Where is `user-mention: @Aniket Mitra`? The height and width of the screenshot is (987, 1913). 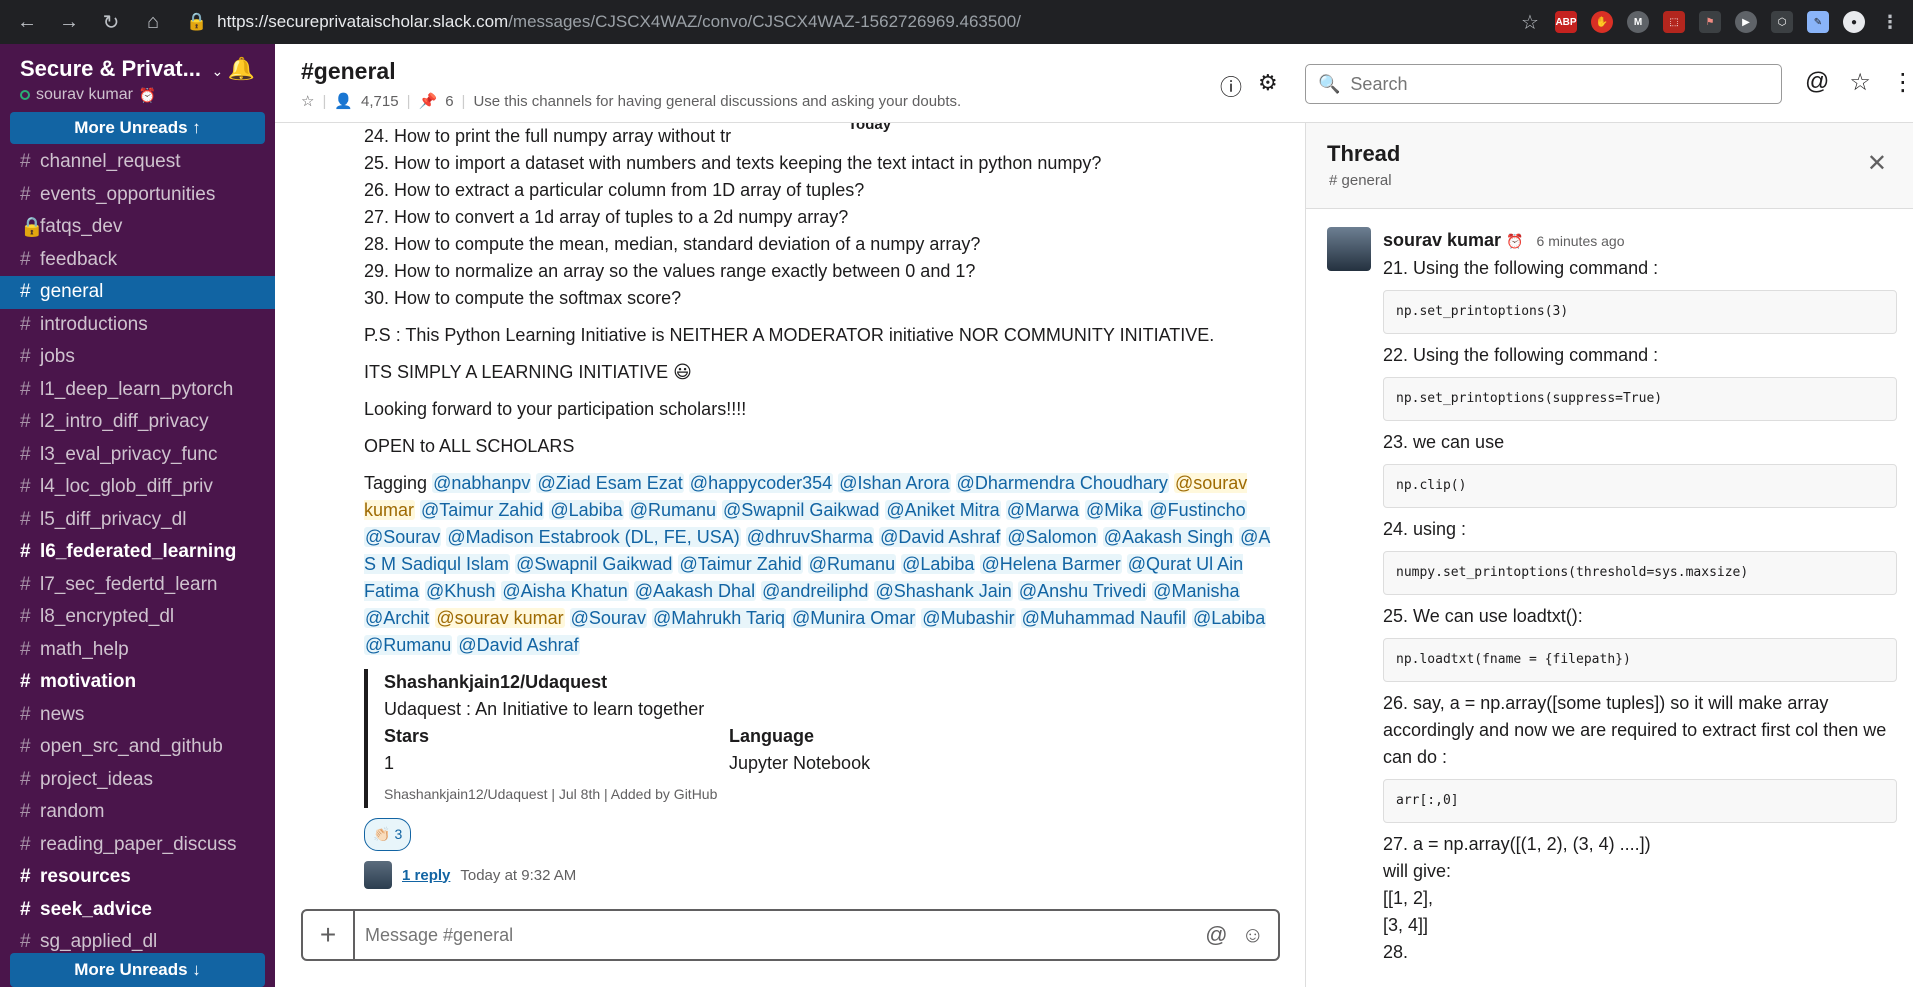 user-mention: @Aniket Mitra is located at coordinates (943, 510).